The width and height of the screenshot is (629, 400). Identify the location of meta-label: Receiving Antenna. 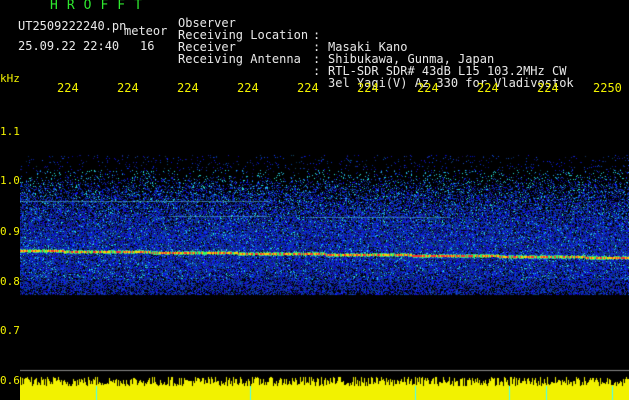
(239, 59).